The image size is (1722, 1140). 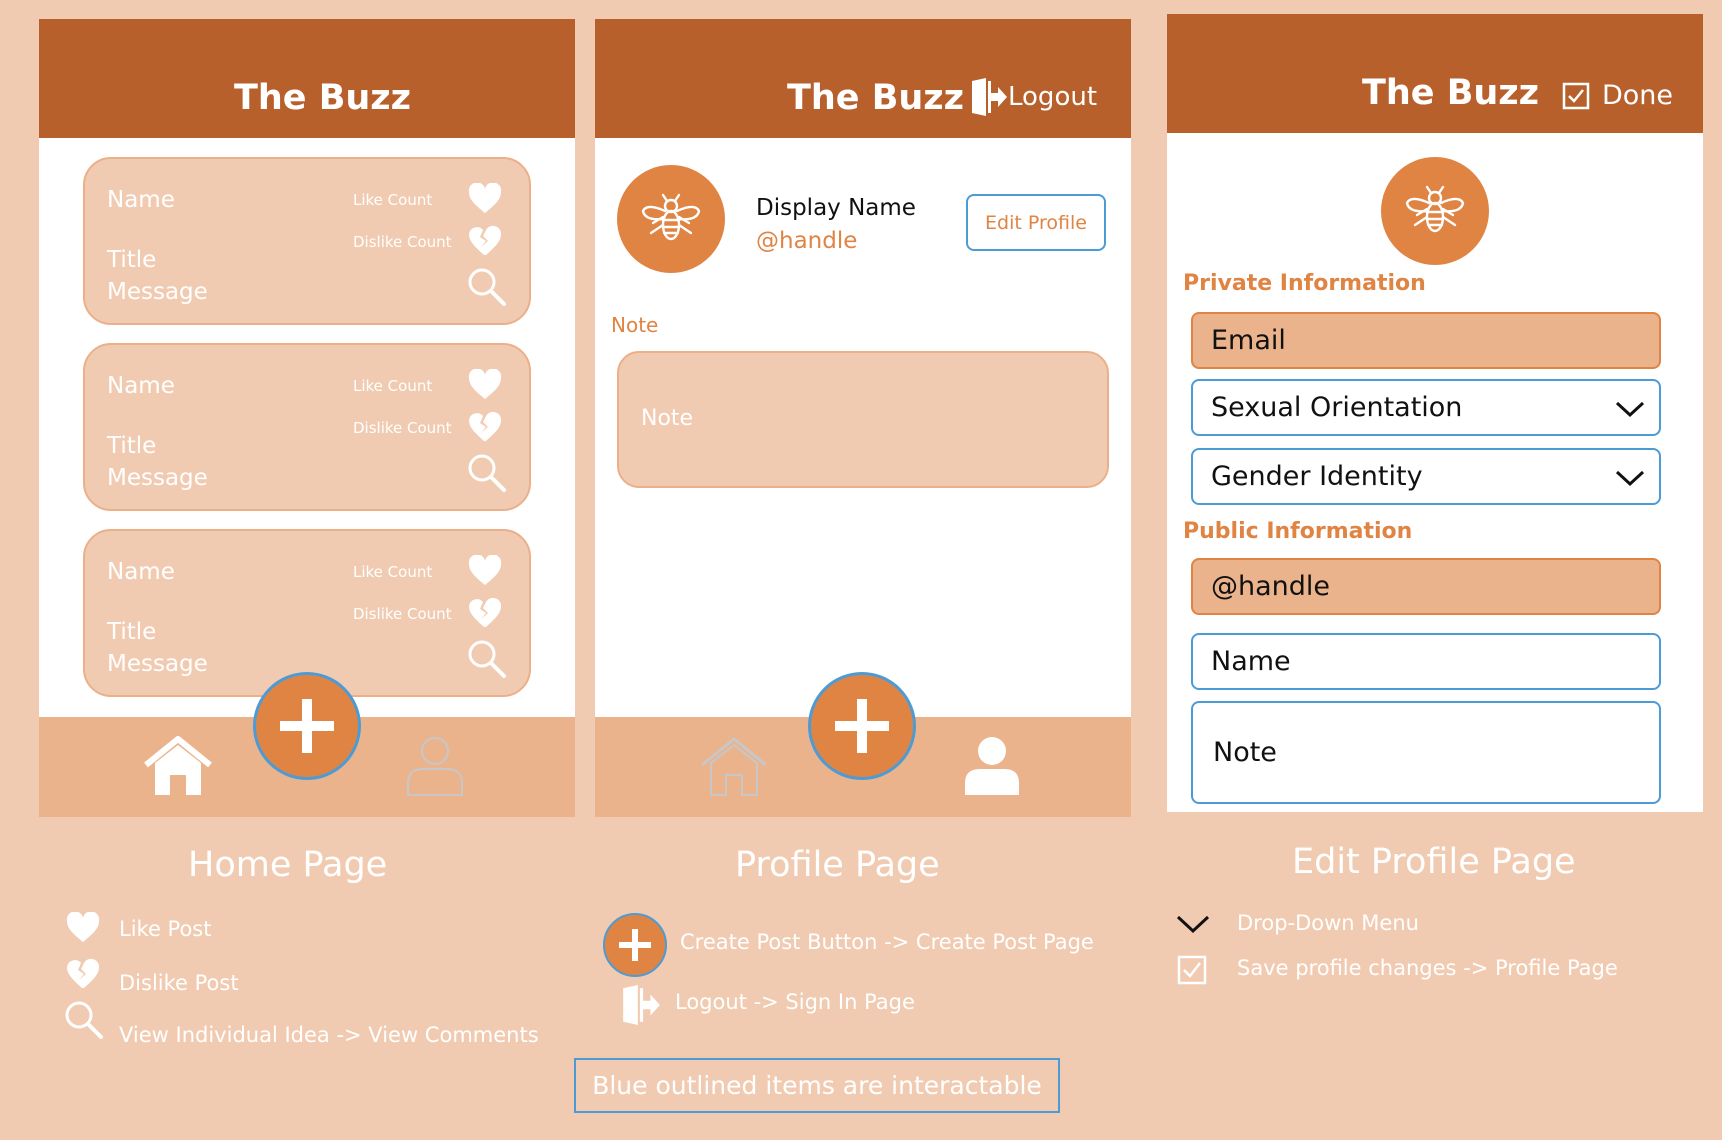 What do you see at coordinates (1248, 340) in the screenshot?
I see `email-value: Email` at bounding box center [1248, 340].